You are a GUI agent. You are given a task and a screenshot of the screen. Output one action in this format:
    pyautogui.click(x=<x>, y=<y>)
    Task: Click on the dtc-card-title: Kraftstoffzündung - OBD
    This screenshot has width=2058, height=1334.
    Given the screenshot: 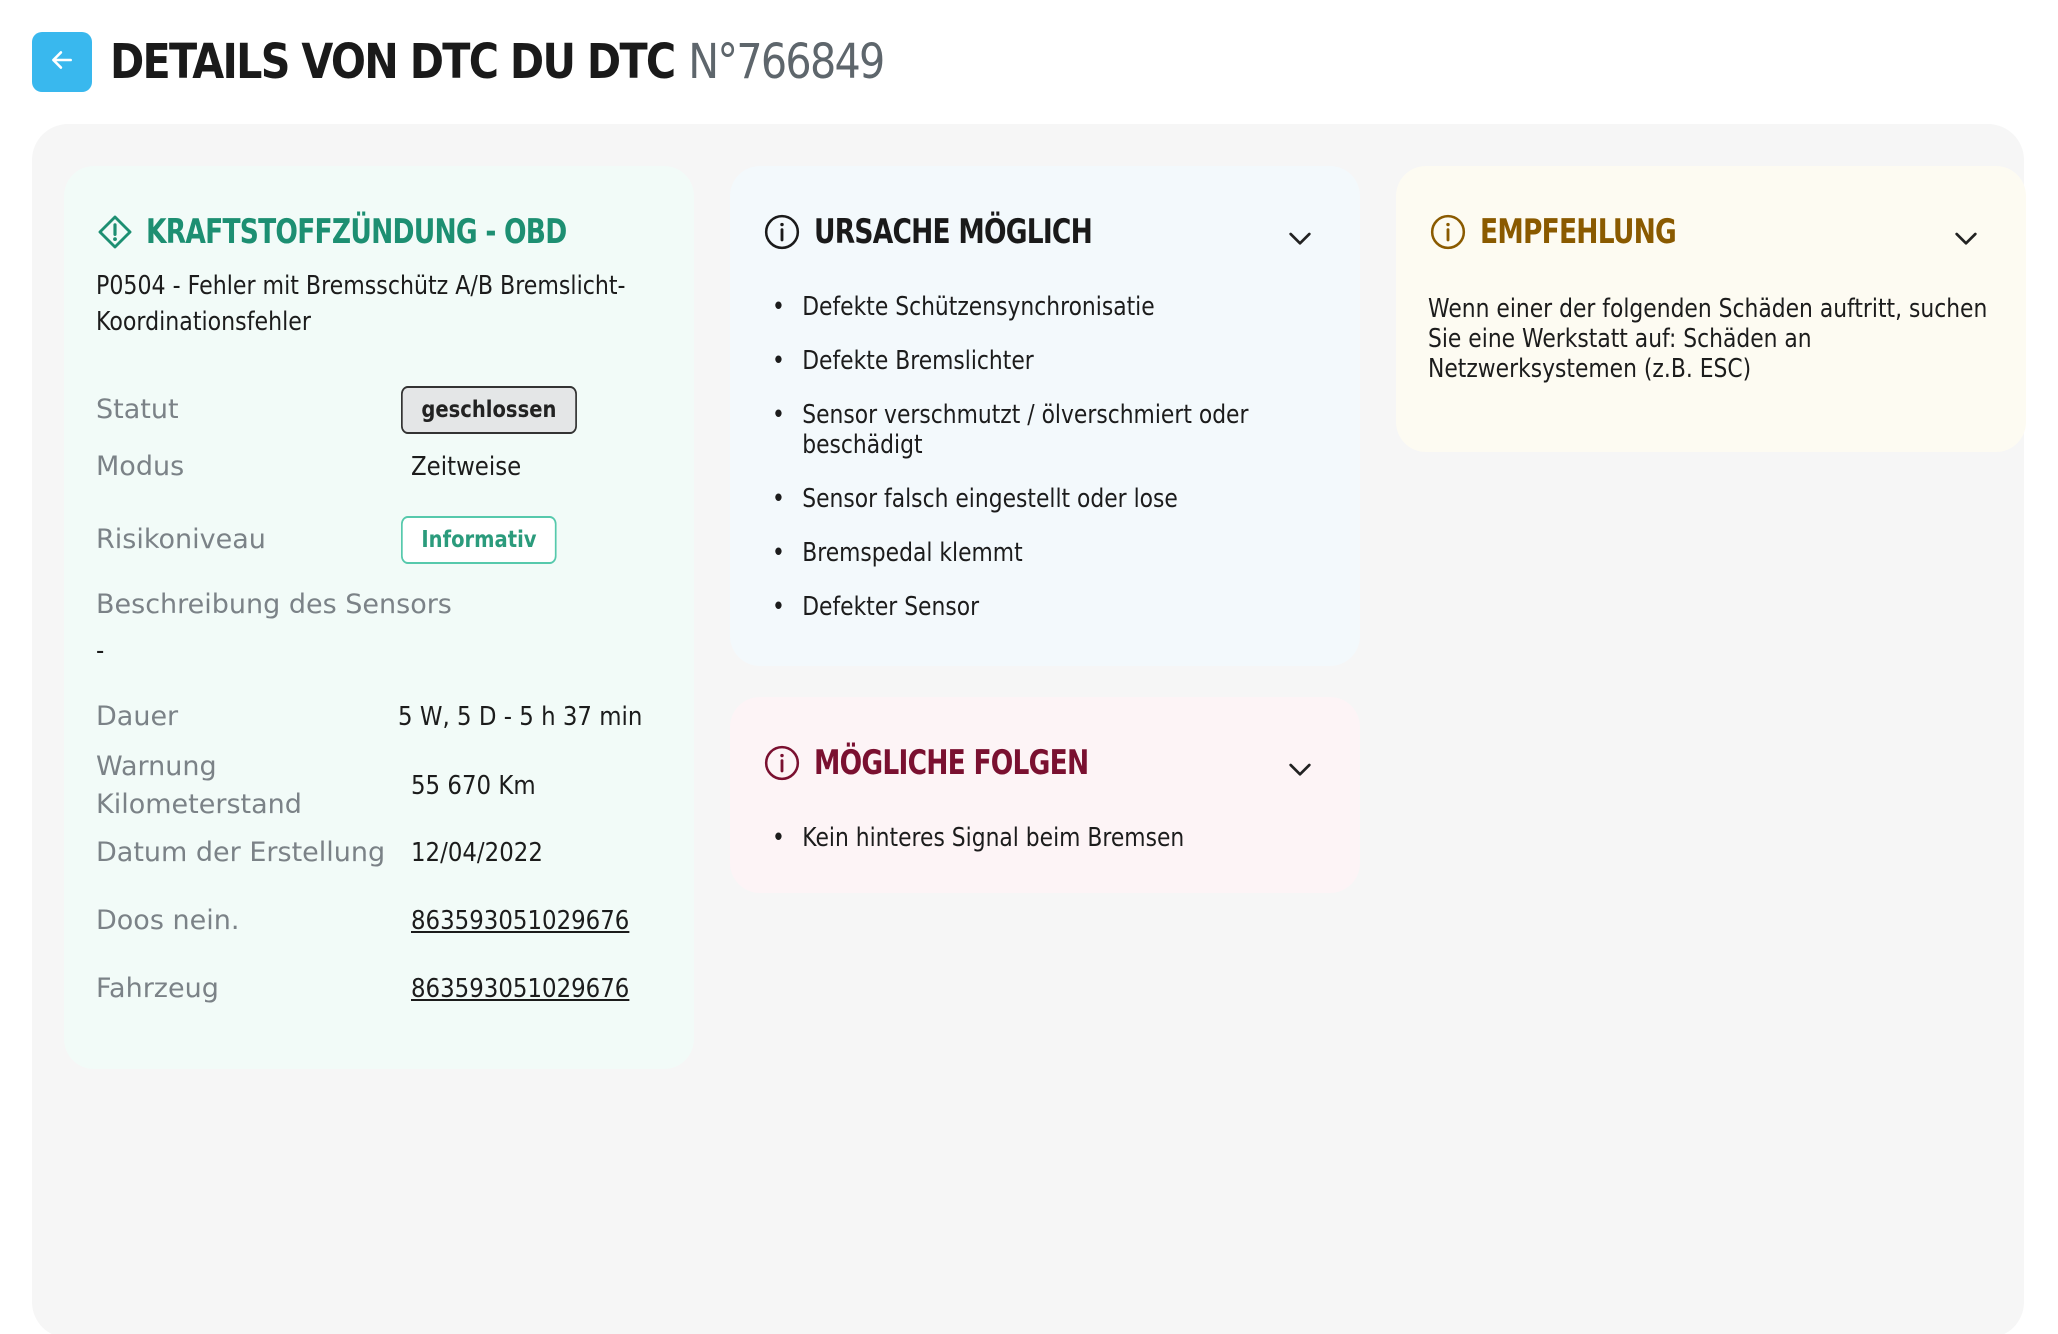 What is the action you would take?
    pyautogui.click(x=356, y=232)
    